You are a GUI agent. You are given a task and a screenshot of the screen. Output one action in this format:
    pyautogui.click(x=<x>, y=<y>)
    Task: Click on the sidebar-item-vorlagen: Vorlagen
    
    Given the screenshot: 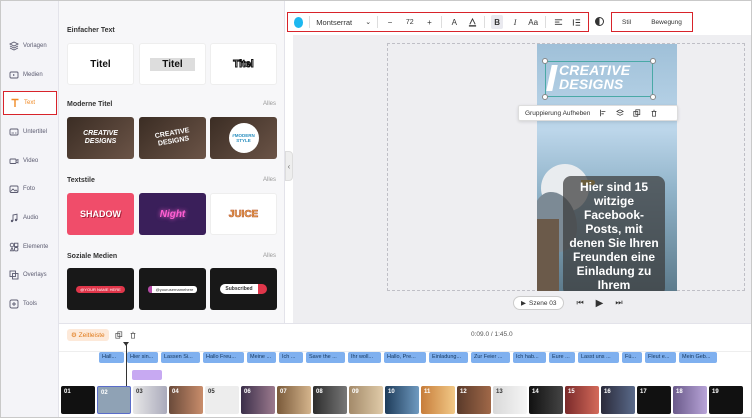 What is the action you would take?
    pyautogui.click(x=30, y=46)
    